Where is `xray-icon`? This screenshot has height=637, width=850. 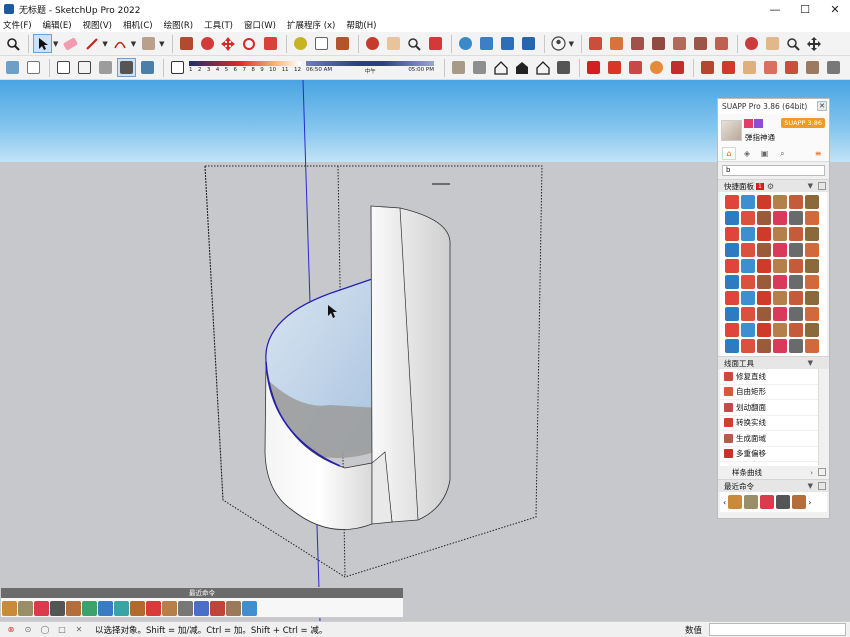
xray-icon is located at coordinates (12, 67).